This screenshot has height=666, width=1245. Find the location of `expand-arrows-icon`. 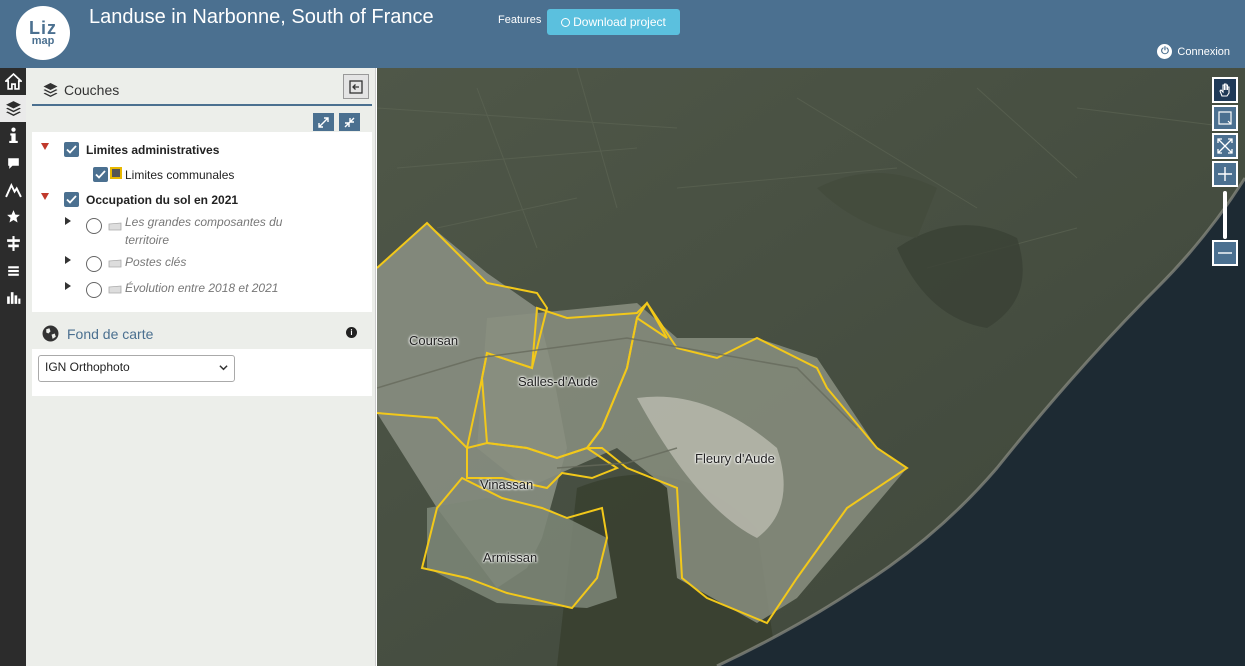

expand-arrows-icon is located at coordinates (1225, 146).